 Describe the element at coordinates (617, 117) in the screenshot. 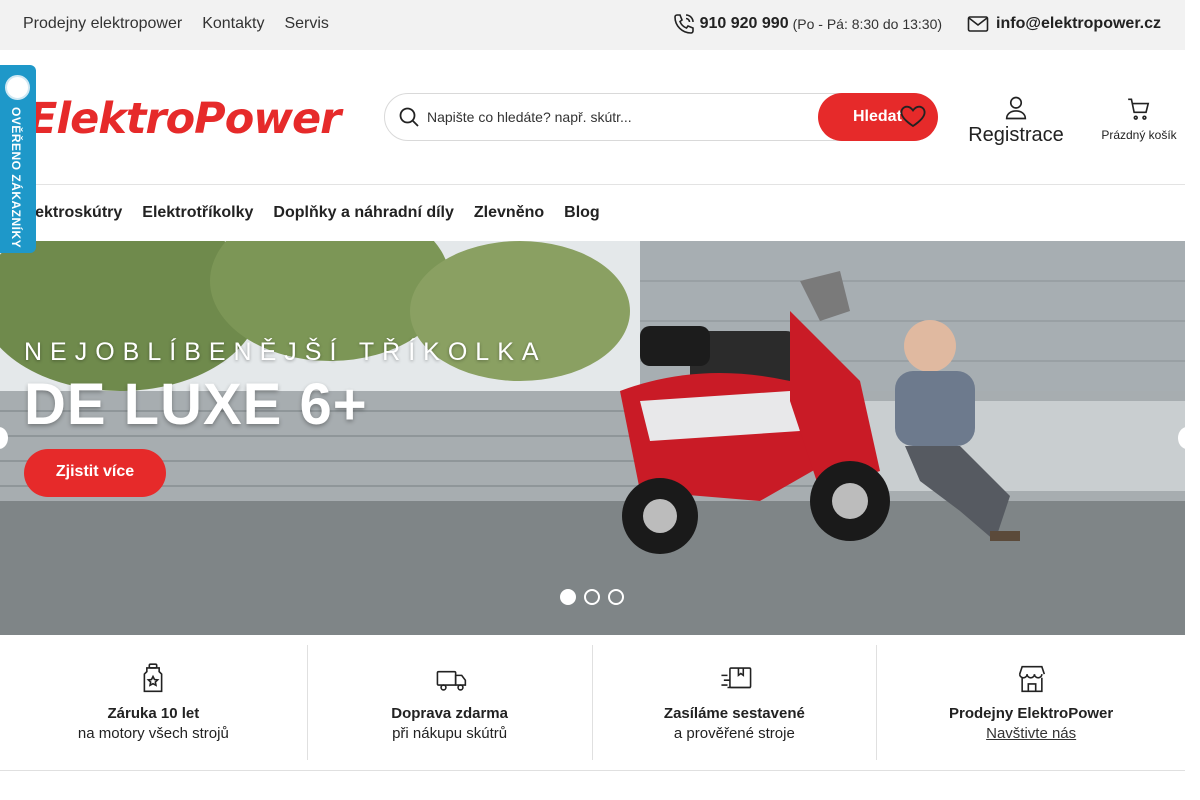

I see `search-input` at that location.